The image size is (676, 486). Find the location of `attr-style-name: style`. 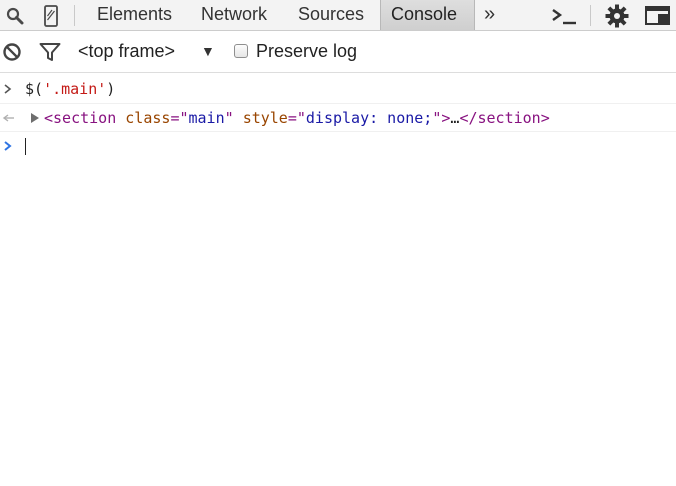

attr-style-name: style is located at coordinates (265, 117).